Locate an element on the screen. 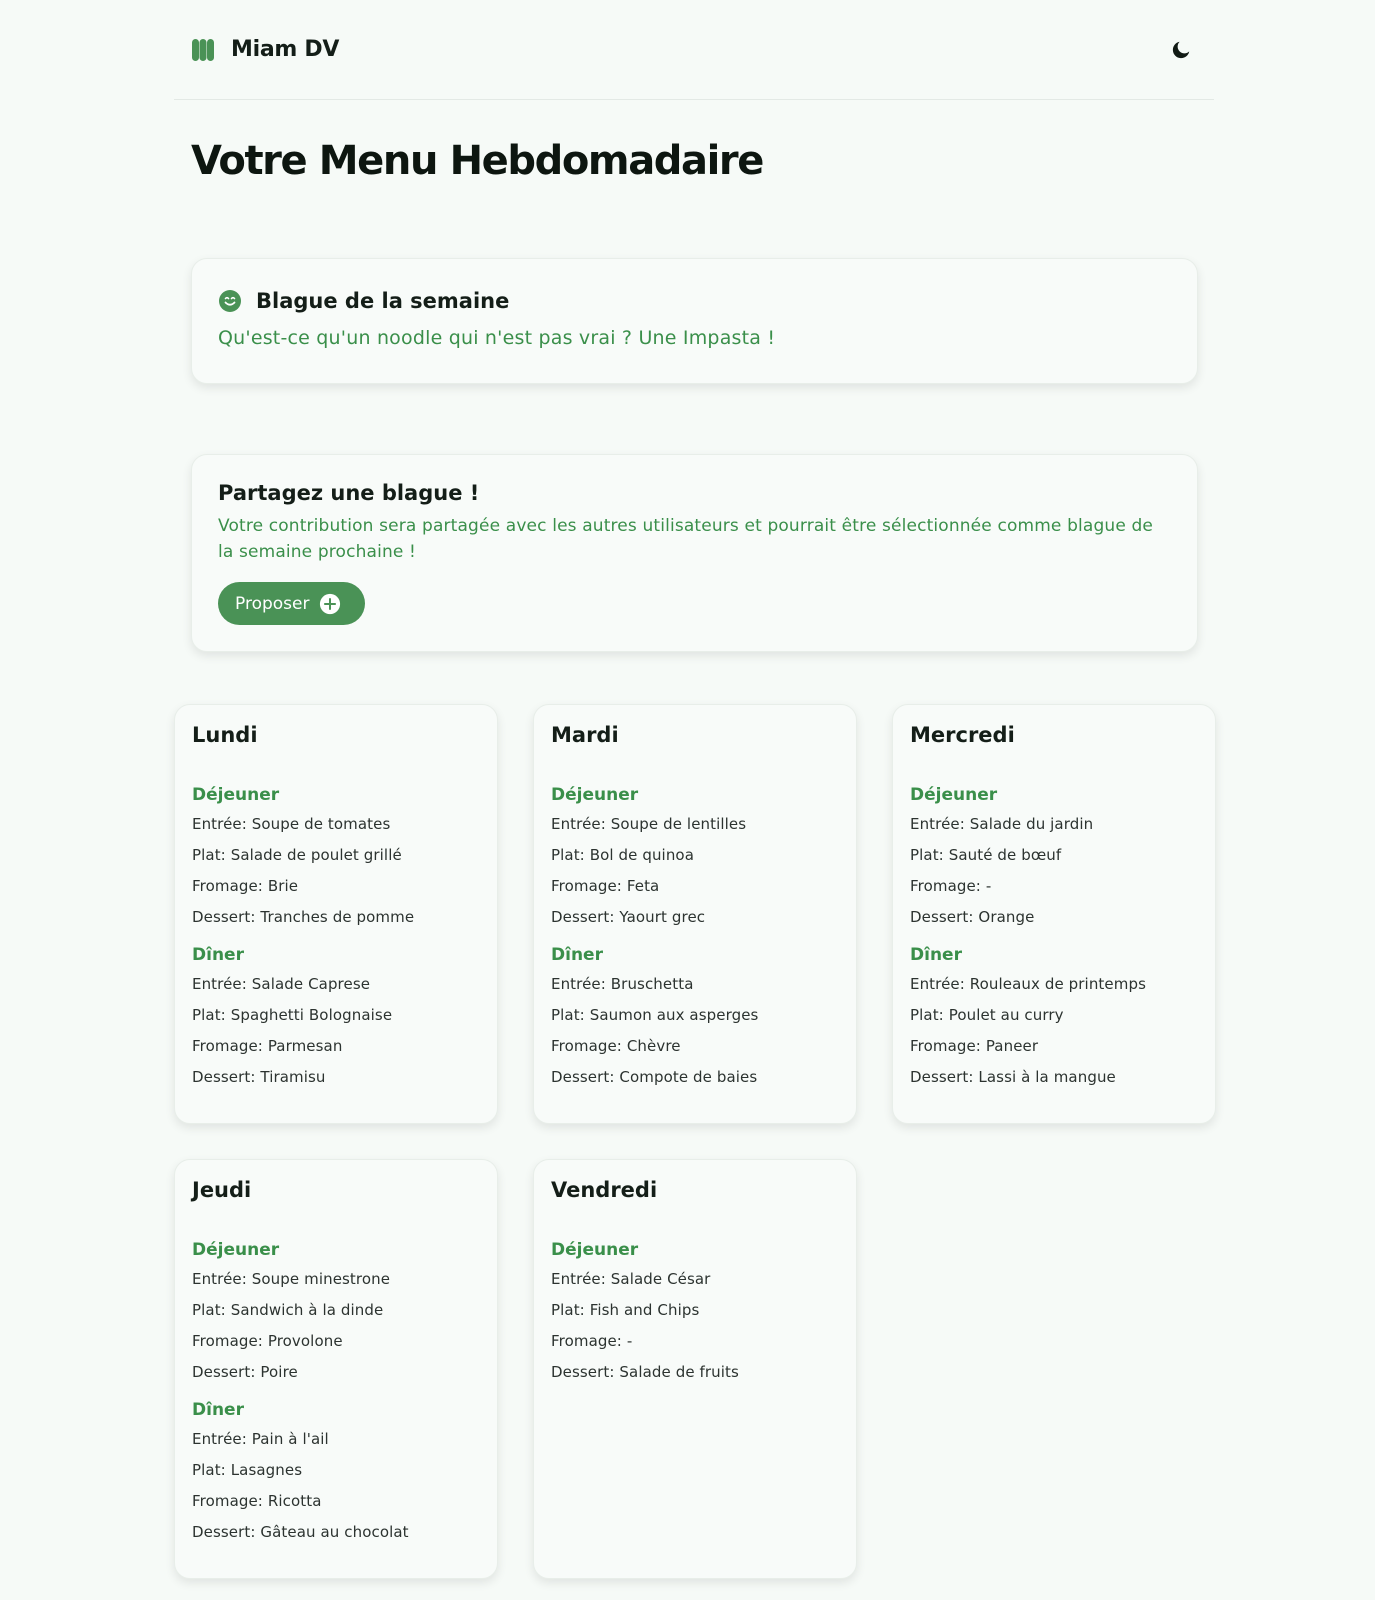 This screenshot has width=1375, height=1600. propose-button: Proposer is located at coordinates (291, 603).